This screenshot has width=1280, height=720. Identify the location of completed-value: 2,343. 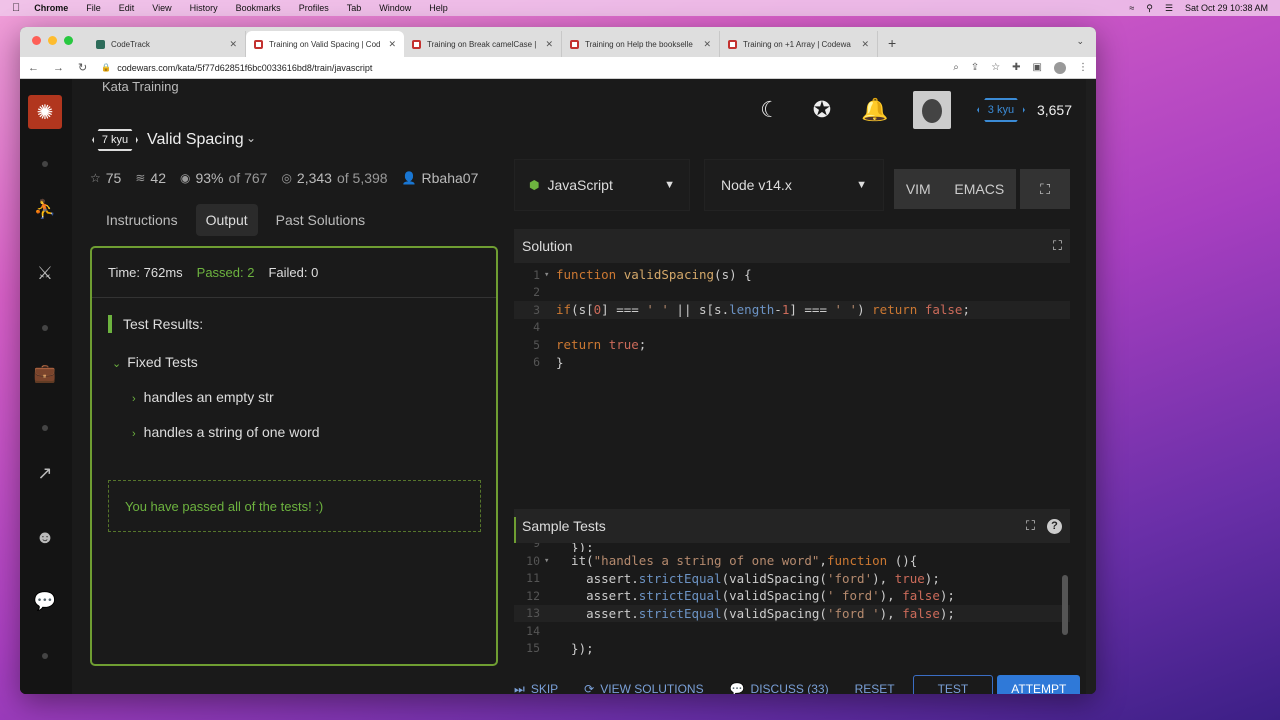
(314, 178).